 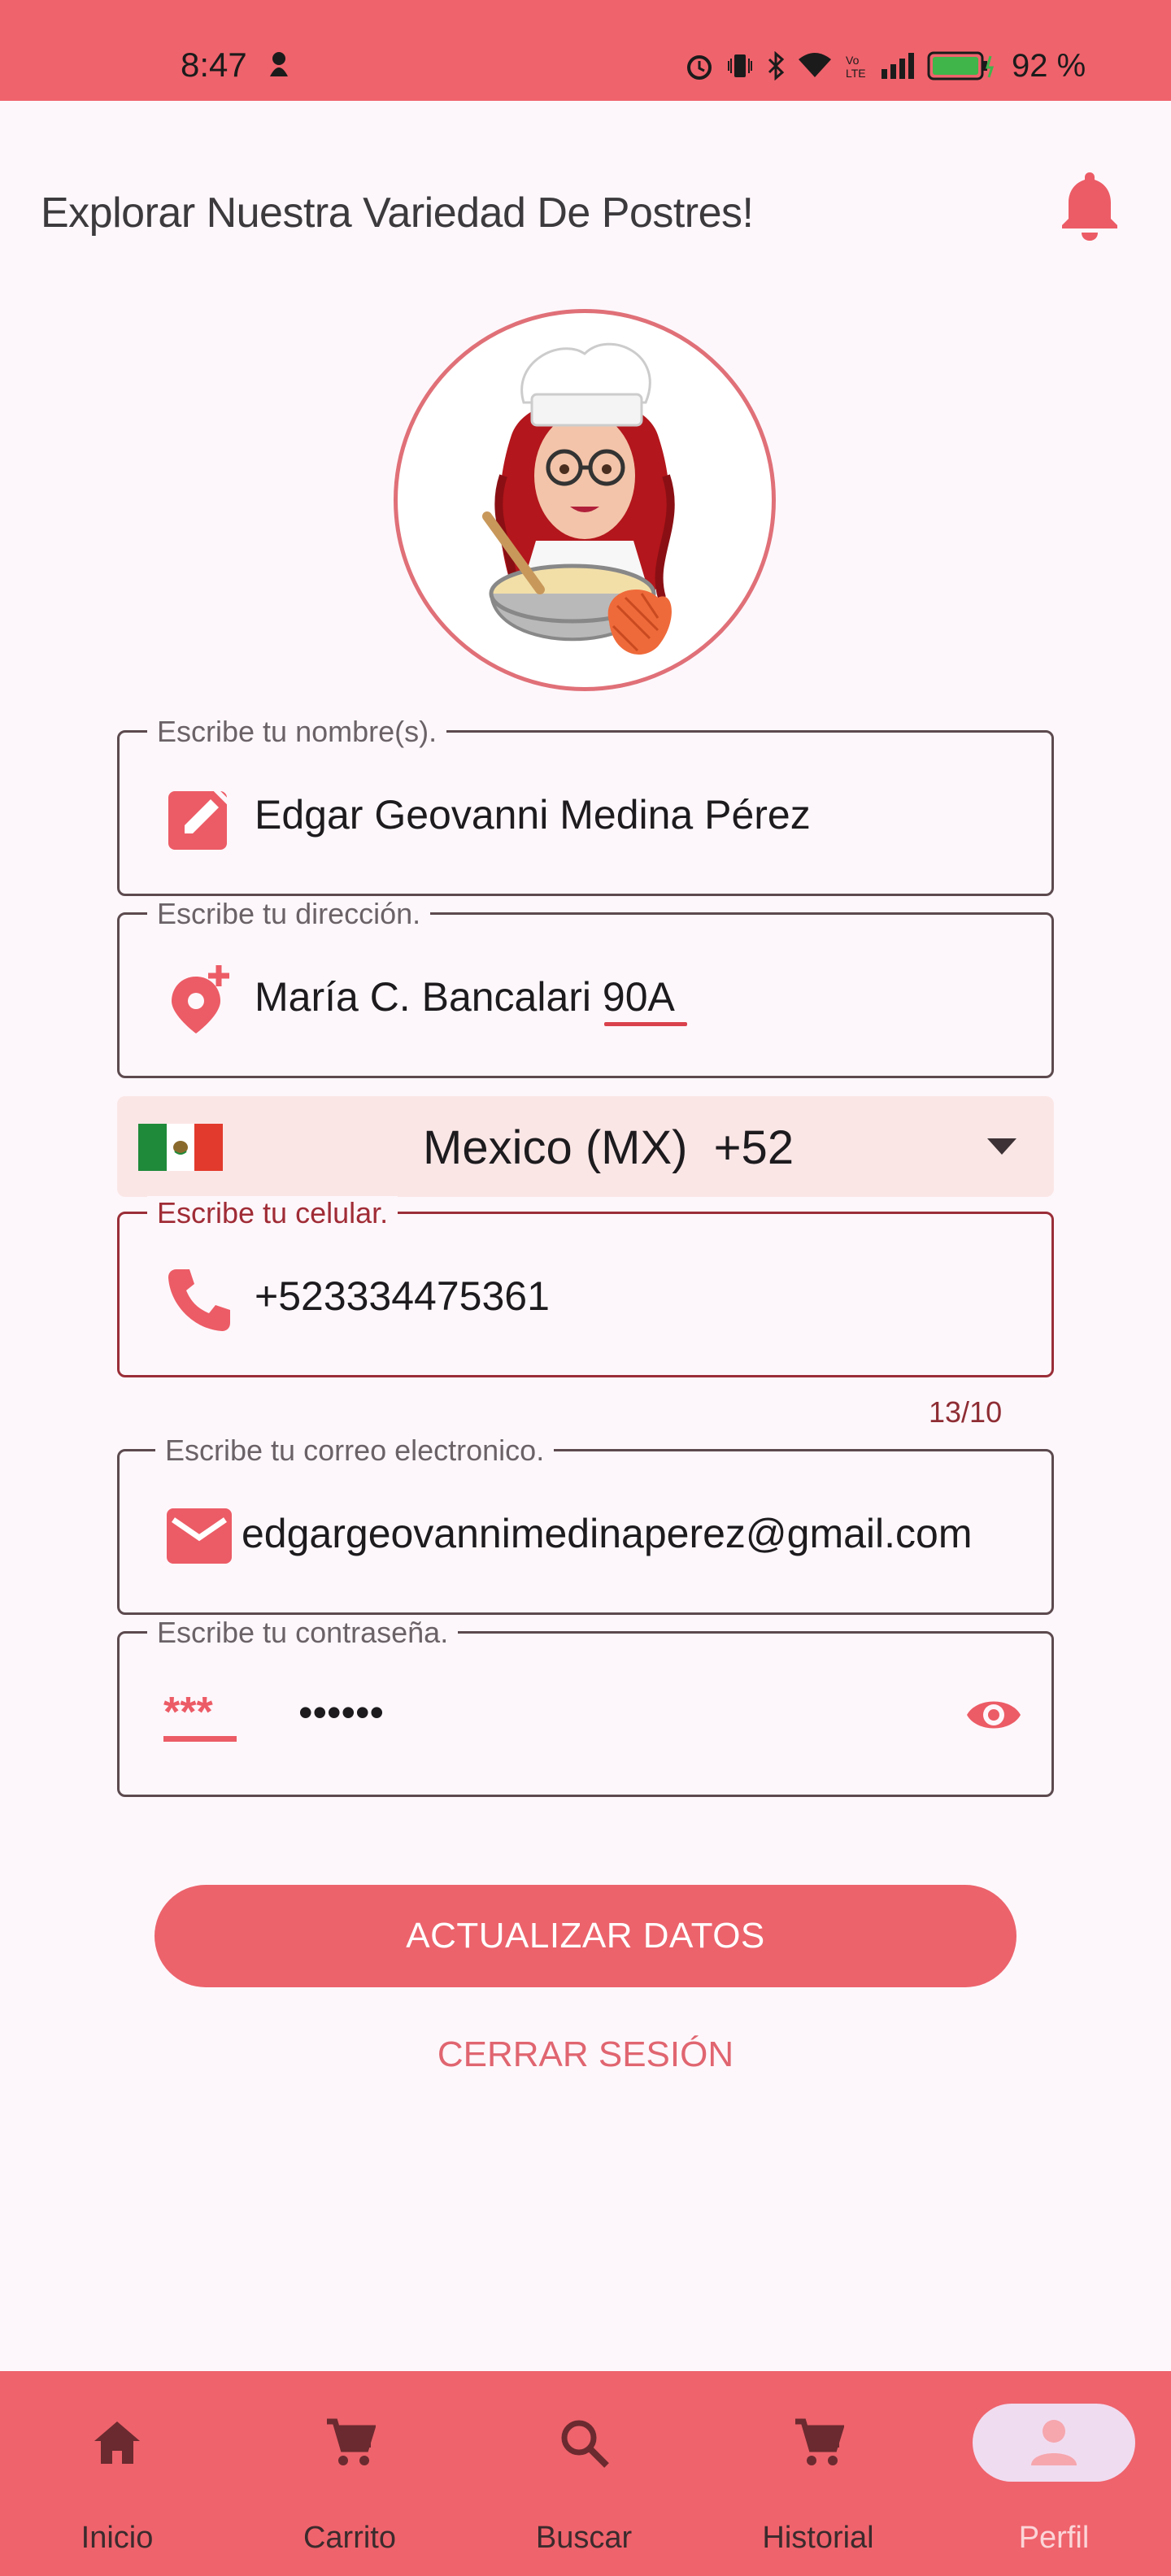 I want to click on avatar, so click(x=585, y=500).